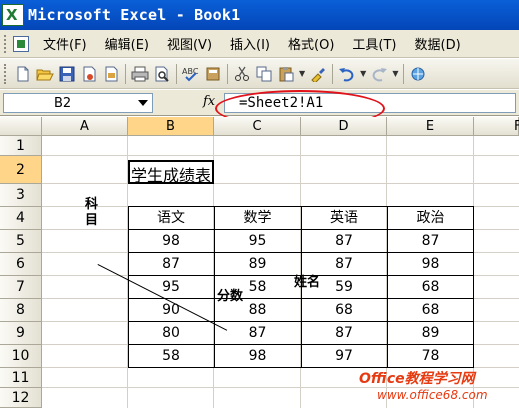 This screenshot has width=519, height=408. What do you see at coordinates (311, 43) in the screenshot?
I see `menu-format: 格式(O)` at bounding box center [311, 43].